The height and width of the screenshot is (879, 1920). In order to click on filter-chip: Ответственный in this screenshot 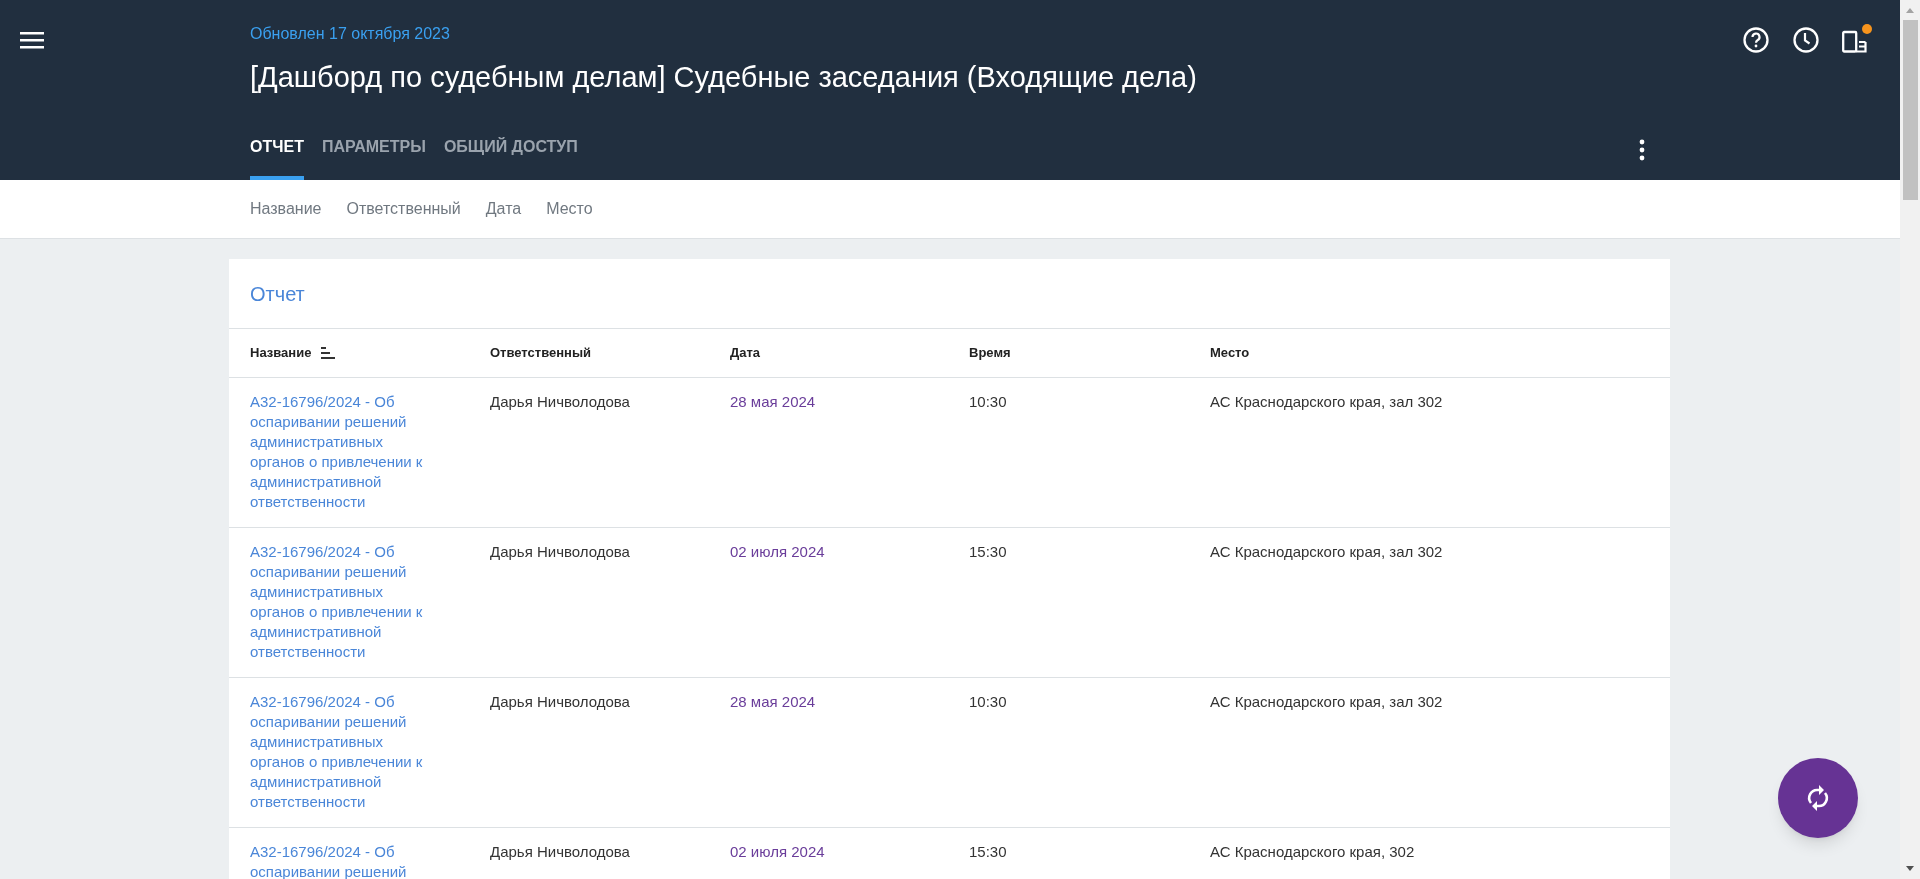, I will do `click(403, 209)`.